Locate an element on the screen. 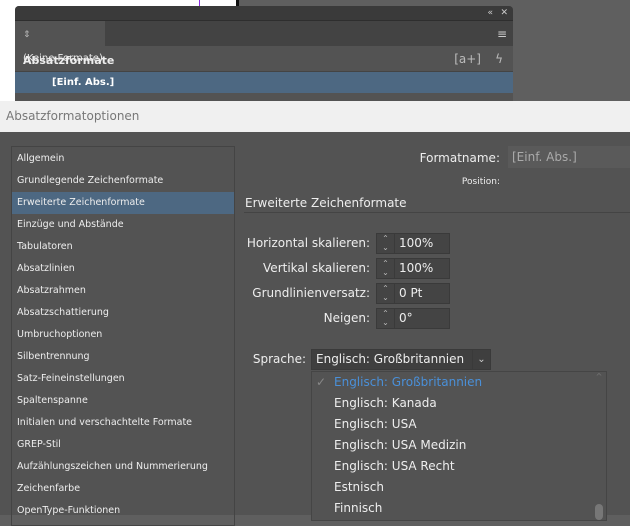 This screenshot has height=526, width=630. option-label: Estnisch is located at coordinates (359, 487).